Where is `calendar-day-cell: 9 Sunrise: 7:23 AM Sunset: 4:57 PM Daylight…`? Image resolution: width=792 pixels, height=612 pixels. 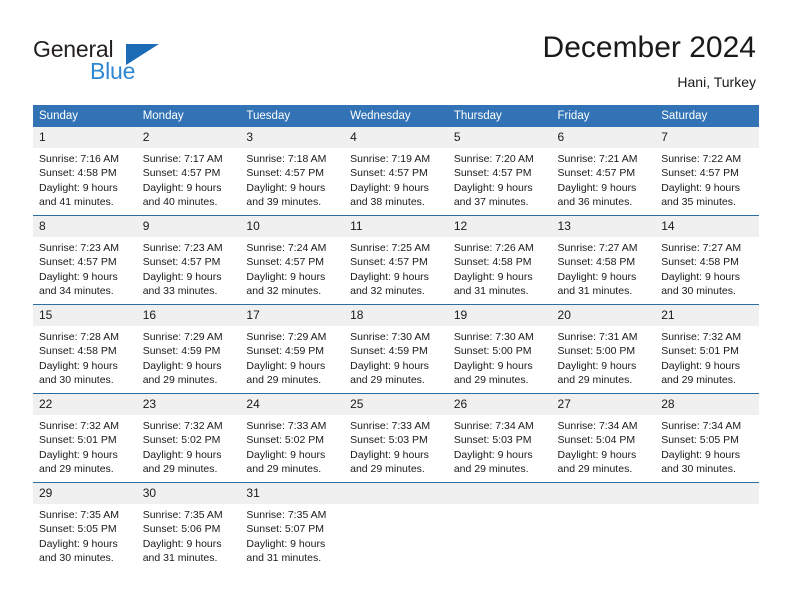
calendar-day-cell: 9 Sunrise: 7:23 AM Sunset: 4:57 PM Daylight… is located at coordinates (188, 260).